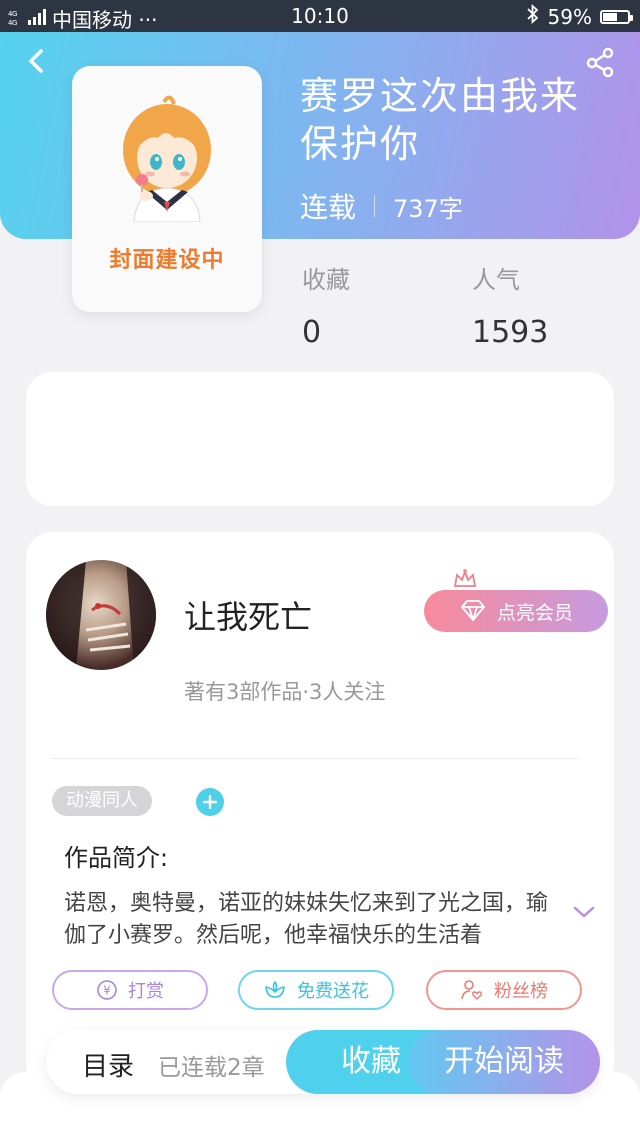 The image size is (640, 1142). I want to click on send-flower-label: 免费送花, so click(333, 991).